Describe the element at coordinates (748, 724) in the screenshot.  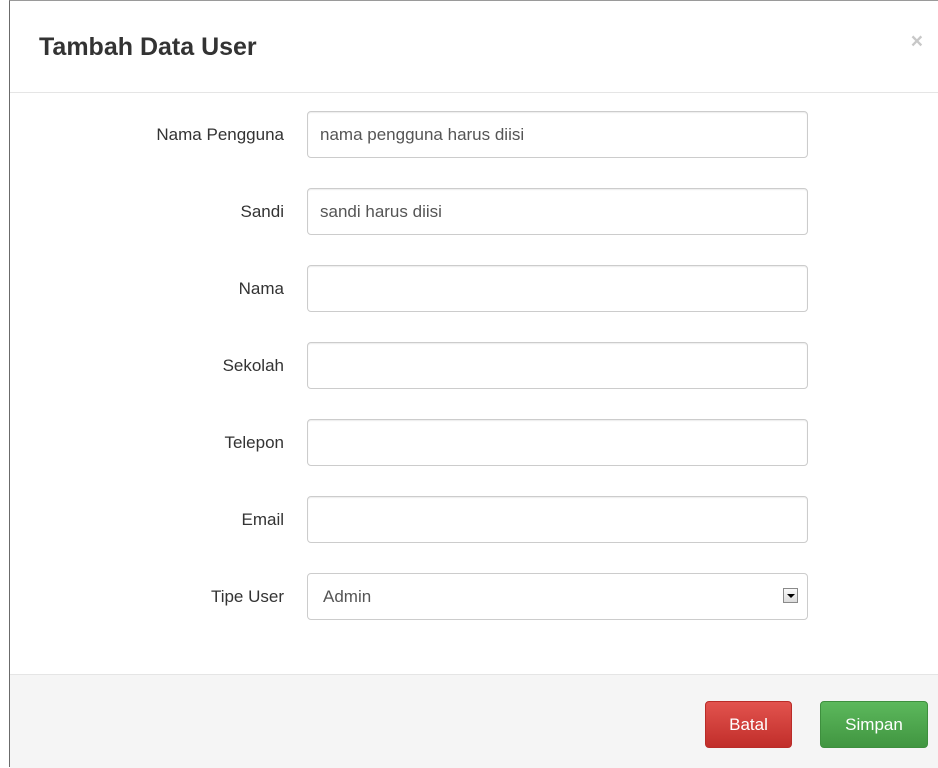
I see `cancel-button: Batal` at that location.